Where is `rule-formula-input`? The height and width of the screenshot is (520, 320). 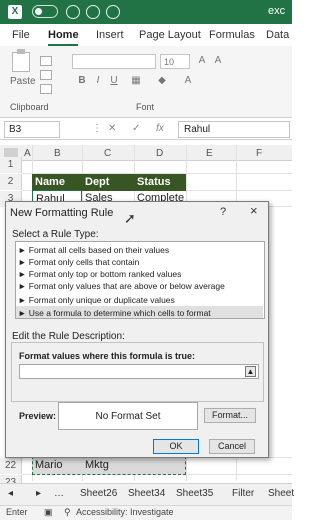
rule-formula-input is located at coordinates (139, 371).